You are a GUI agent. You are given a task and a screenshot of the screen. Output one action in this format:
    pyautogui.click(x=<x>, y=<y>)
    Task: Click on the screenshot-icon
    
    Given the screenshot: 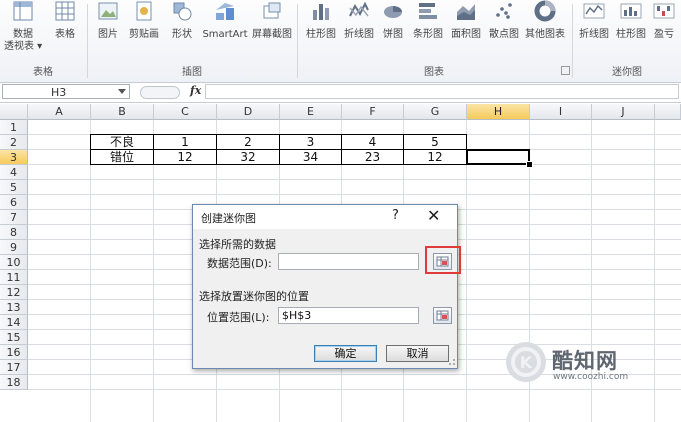 What is the action you would take?
    pyautogui.click(x=272, y=10)
    